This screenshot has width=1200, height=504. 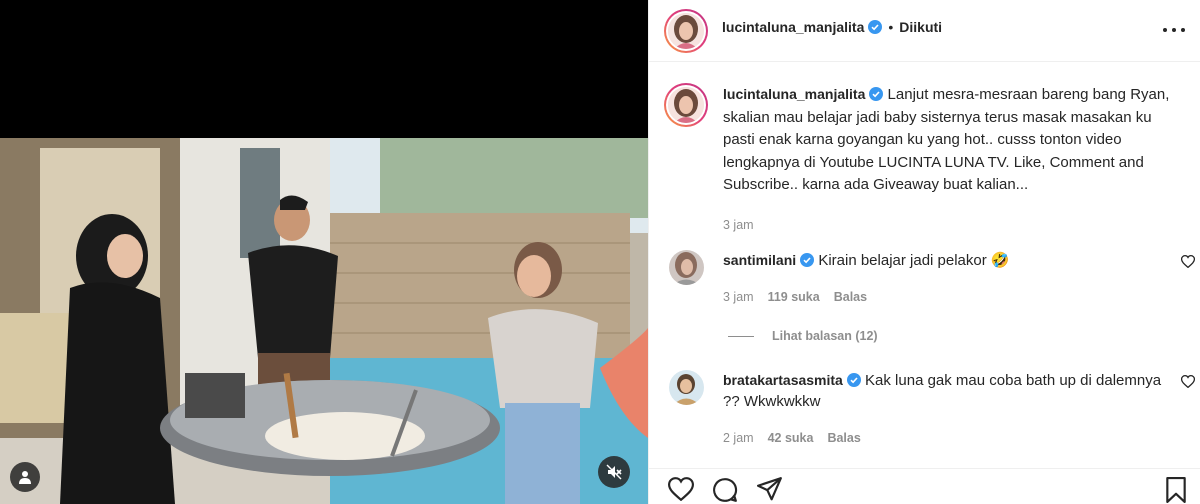 I want to click on user-tag-button, so click(x=25, y=477).